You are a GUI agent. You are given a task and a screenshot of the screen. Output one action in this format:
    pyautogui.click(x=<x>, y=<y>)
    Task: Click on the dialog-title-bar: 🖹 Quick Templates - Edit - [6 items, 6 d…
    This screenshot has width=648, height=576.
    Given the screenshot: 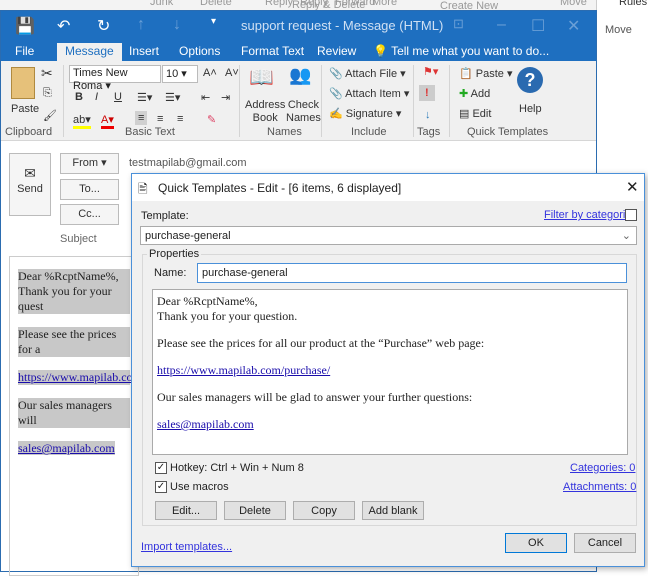 What is the action you would take?
    pyautogui.click(x=388, y=187)
    